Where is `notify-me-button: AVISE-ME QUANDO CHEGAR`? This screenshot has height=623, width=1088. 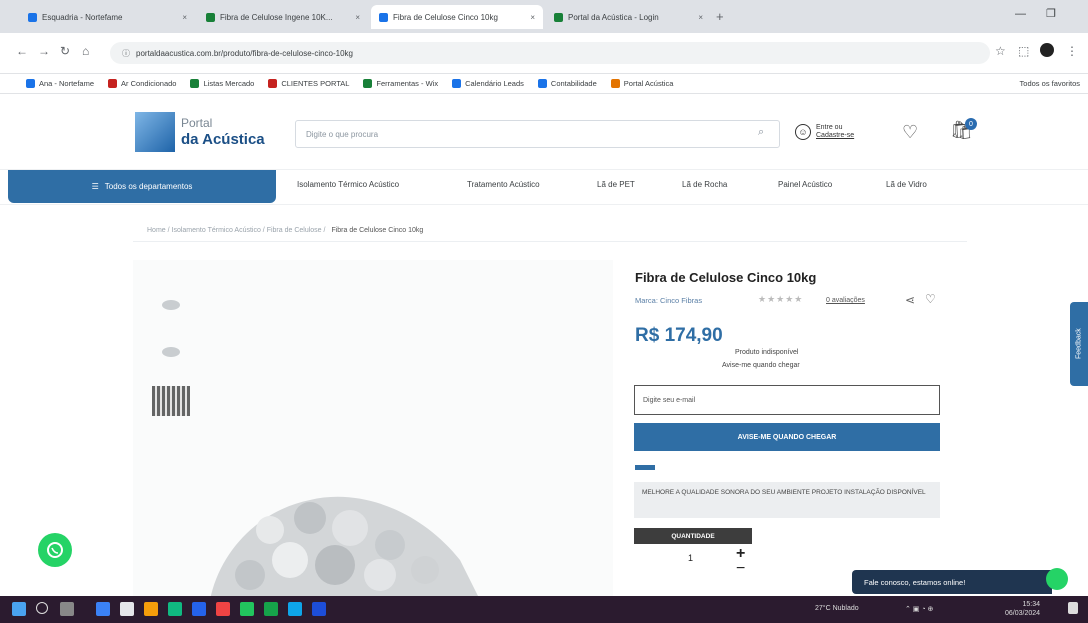
notify-me-button: AVISE-ME QUANDO CHEGAR is located at coordinates (787, 437).